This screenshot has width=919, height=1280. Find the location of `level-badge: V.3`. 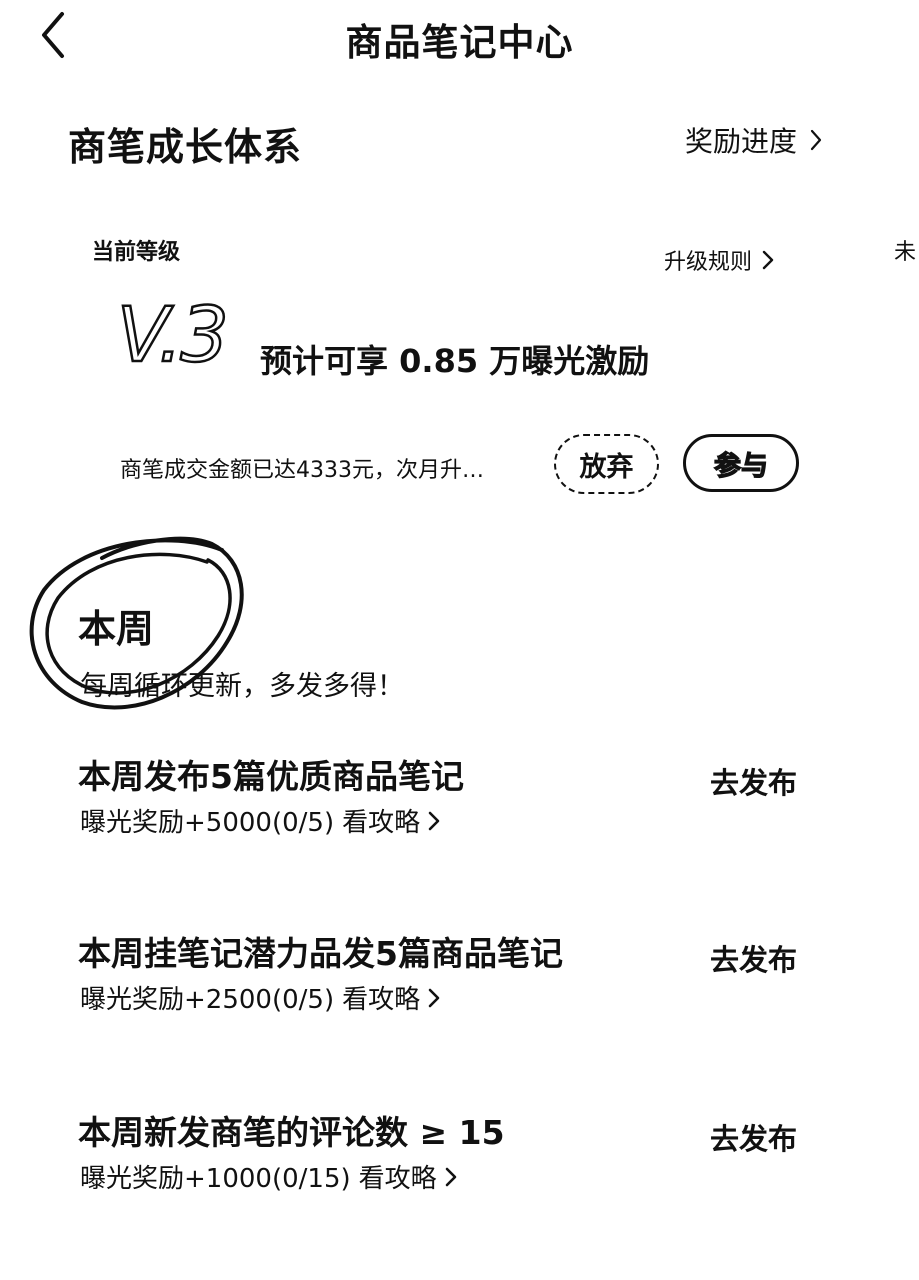

level-badge: V.3 is located at coordinates (173, 335).